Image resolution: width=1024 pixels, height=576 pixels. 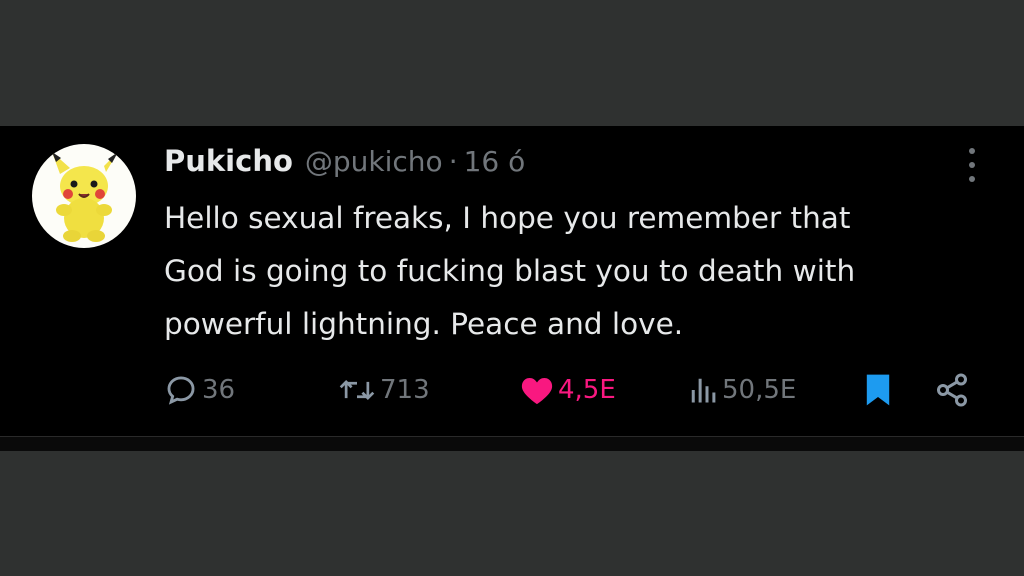 I want to click on retweet-count: 713, so click(x=405, y=390).